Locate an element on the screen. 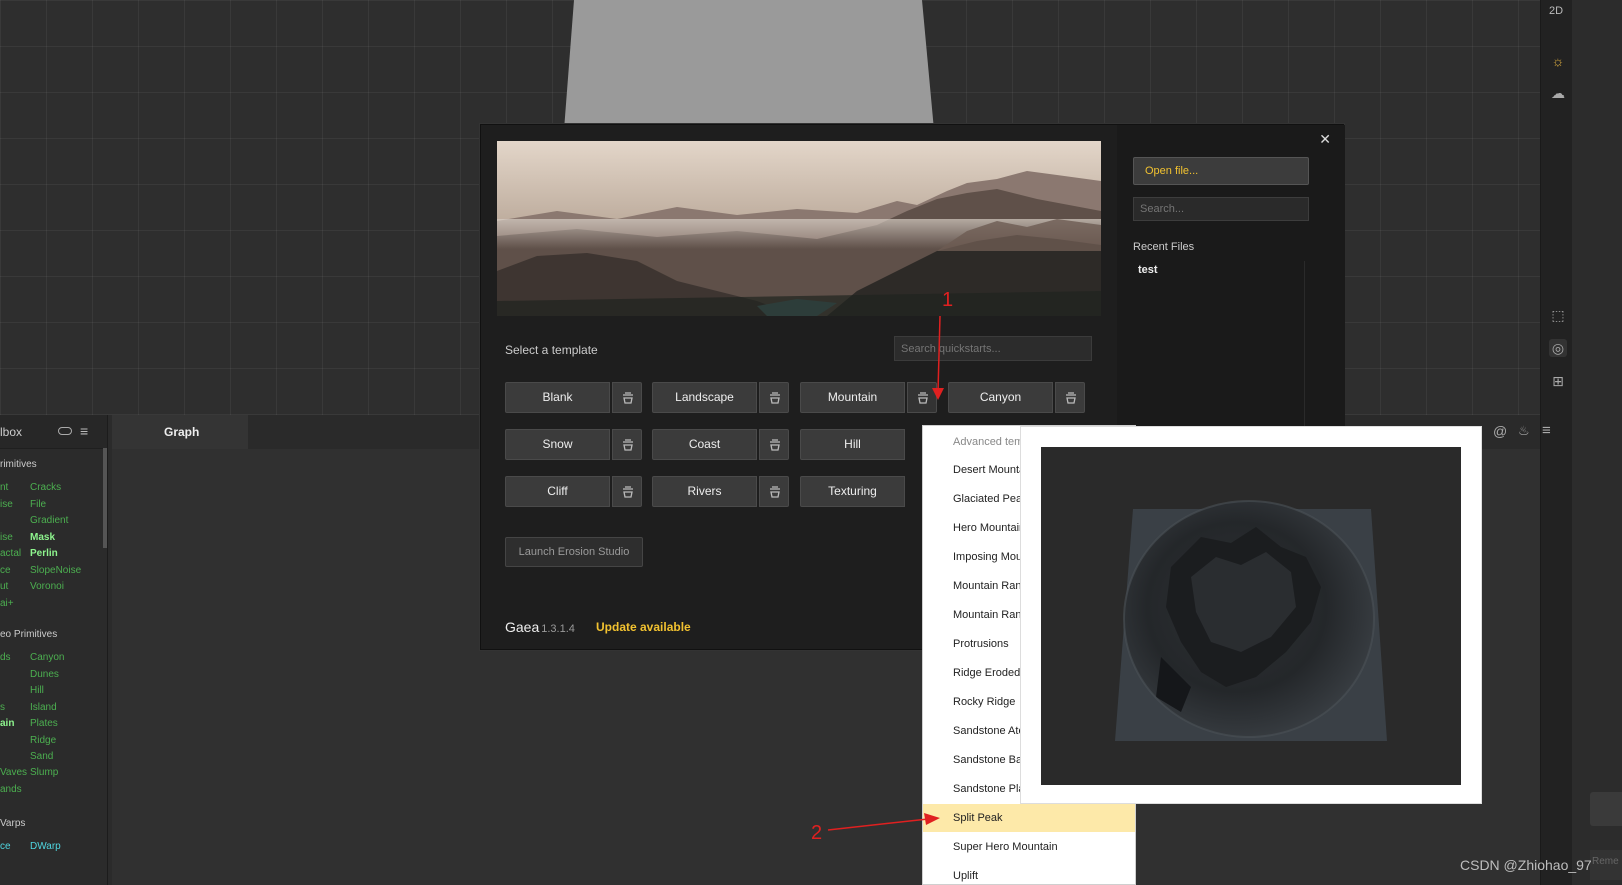  template-coast-button: Coast is located at coordinates (704, 444).